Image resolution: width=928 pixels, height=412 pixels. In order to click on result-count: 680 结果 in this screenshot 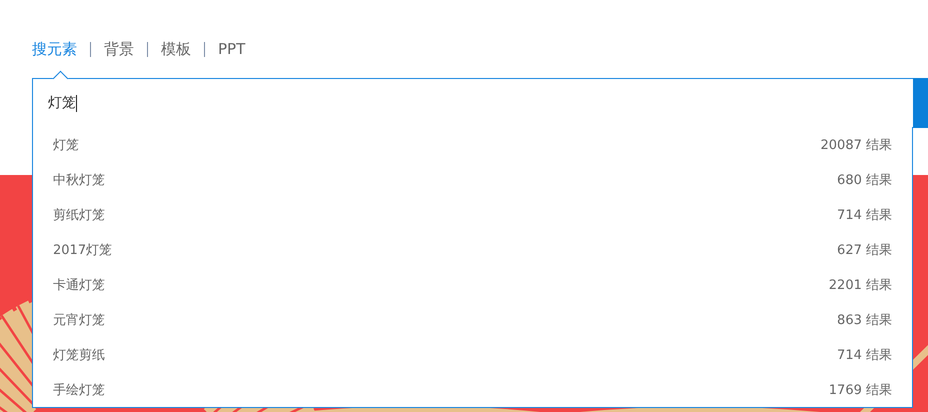, I will do `click(864, 180)`.